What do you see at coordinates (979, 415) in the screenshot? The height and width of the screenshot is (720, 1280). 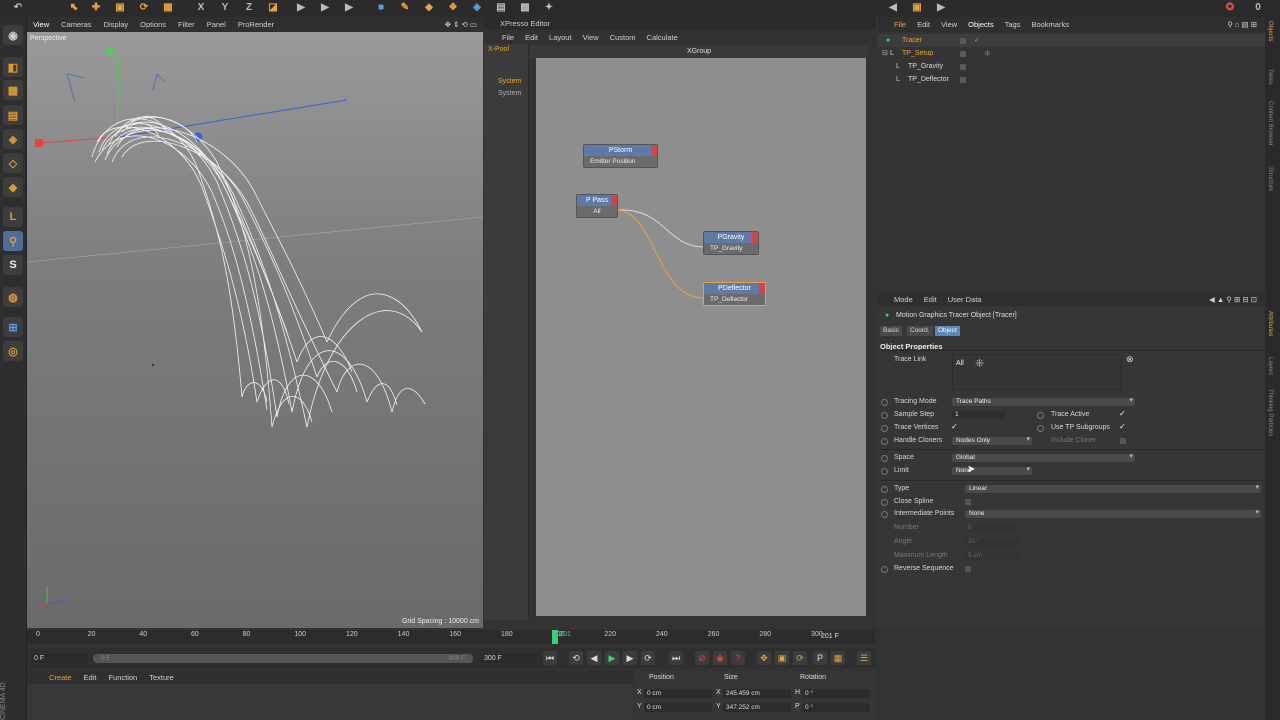 I see `sample-step-input: 1` at bounding box center [979, 415].